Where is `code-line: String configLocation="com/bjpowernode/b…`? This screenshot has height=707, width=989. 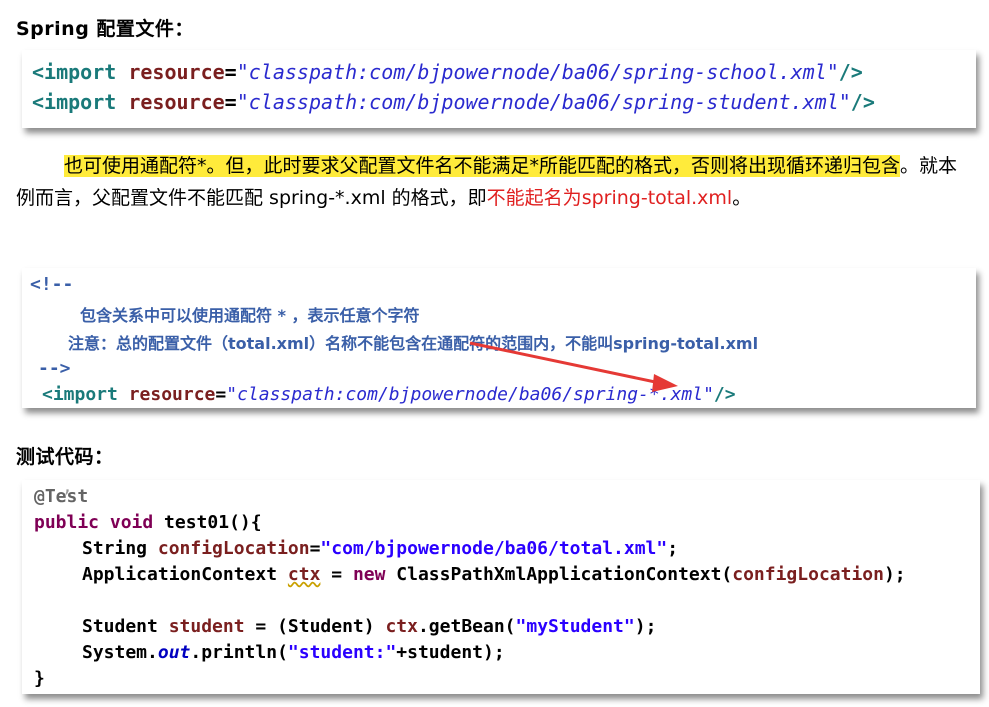
code-line: String configLocation="com/bjpowernode/b… is located at coordinates (380, 548).